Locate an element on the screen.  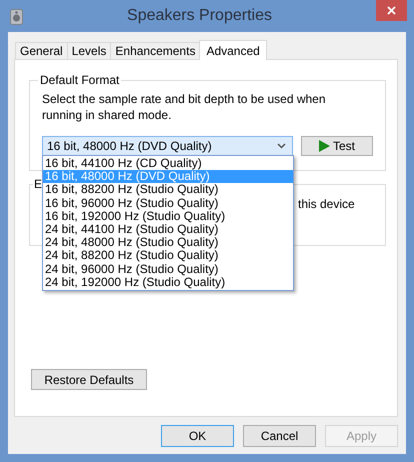
dropdown-option: 24 bit, 192000 Hz (Studio Quality) is located at coordinates (168, 282).